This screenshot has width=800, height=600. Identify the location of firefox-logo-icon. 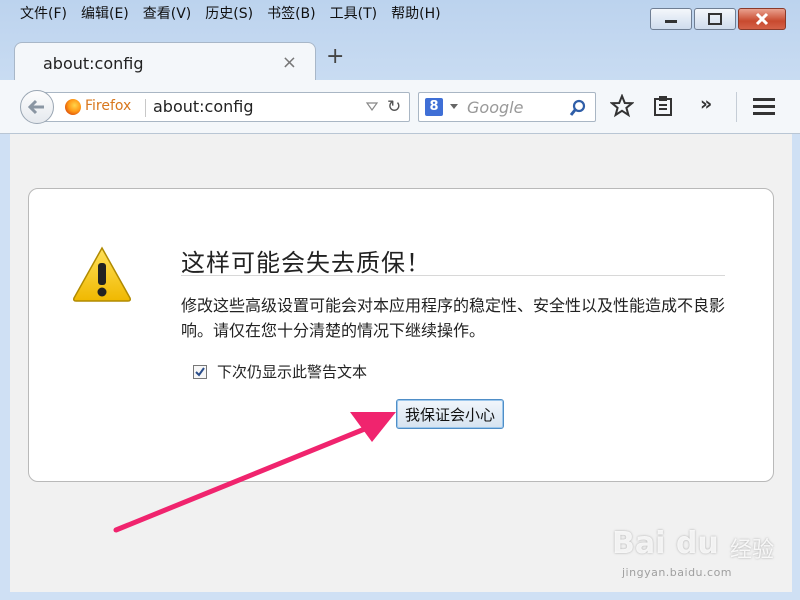
(73, 107).